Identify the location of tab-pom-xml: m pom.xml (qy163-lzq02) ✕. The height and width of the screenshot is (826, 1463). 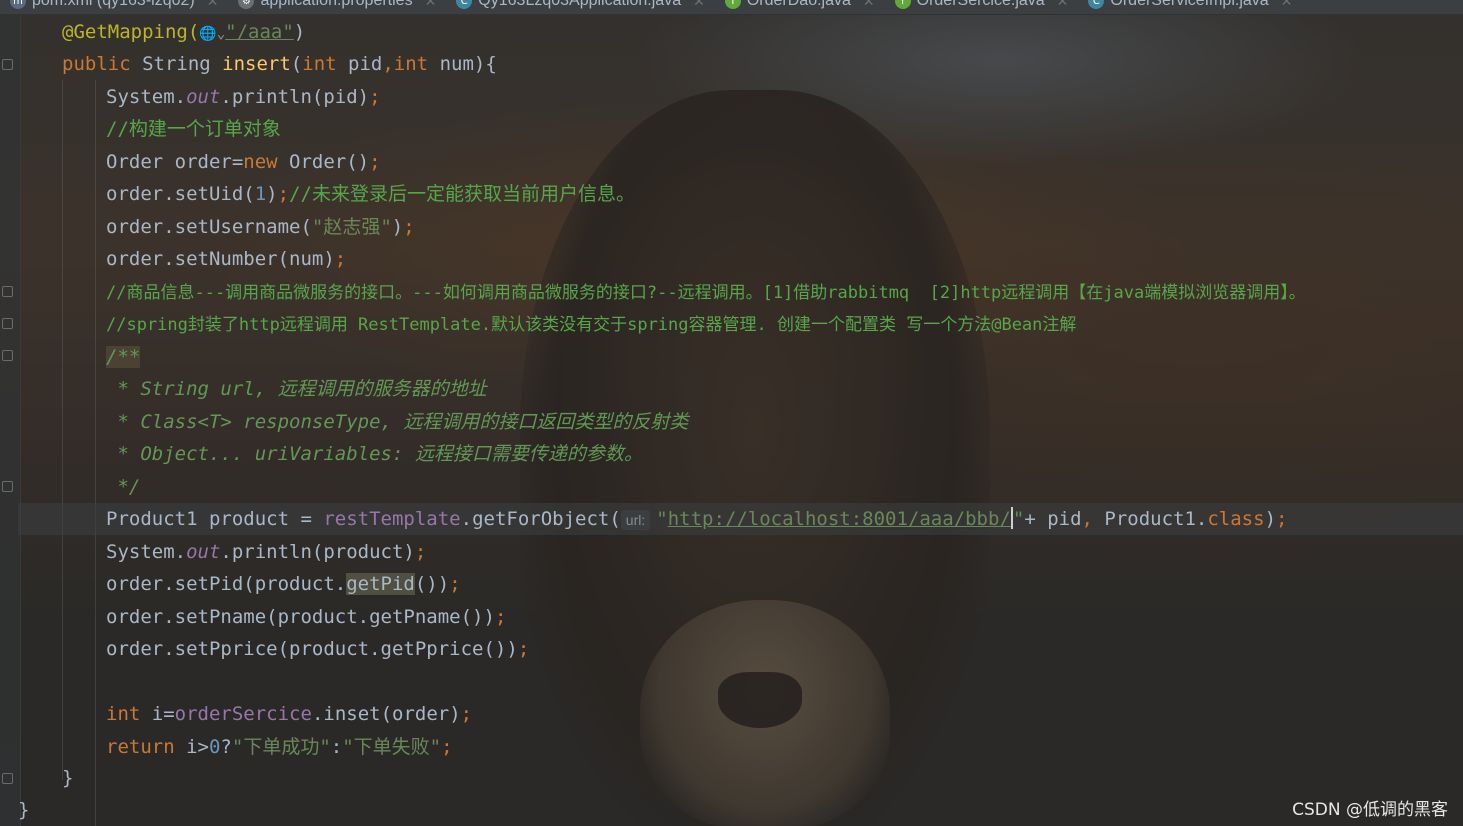
(114, 7).